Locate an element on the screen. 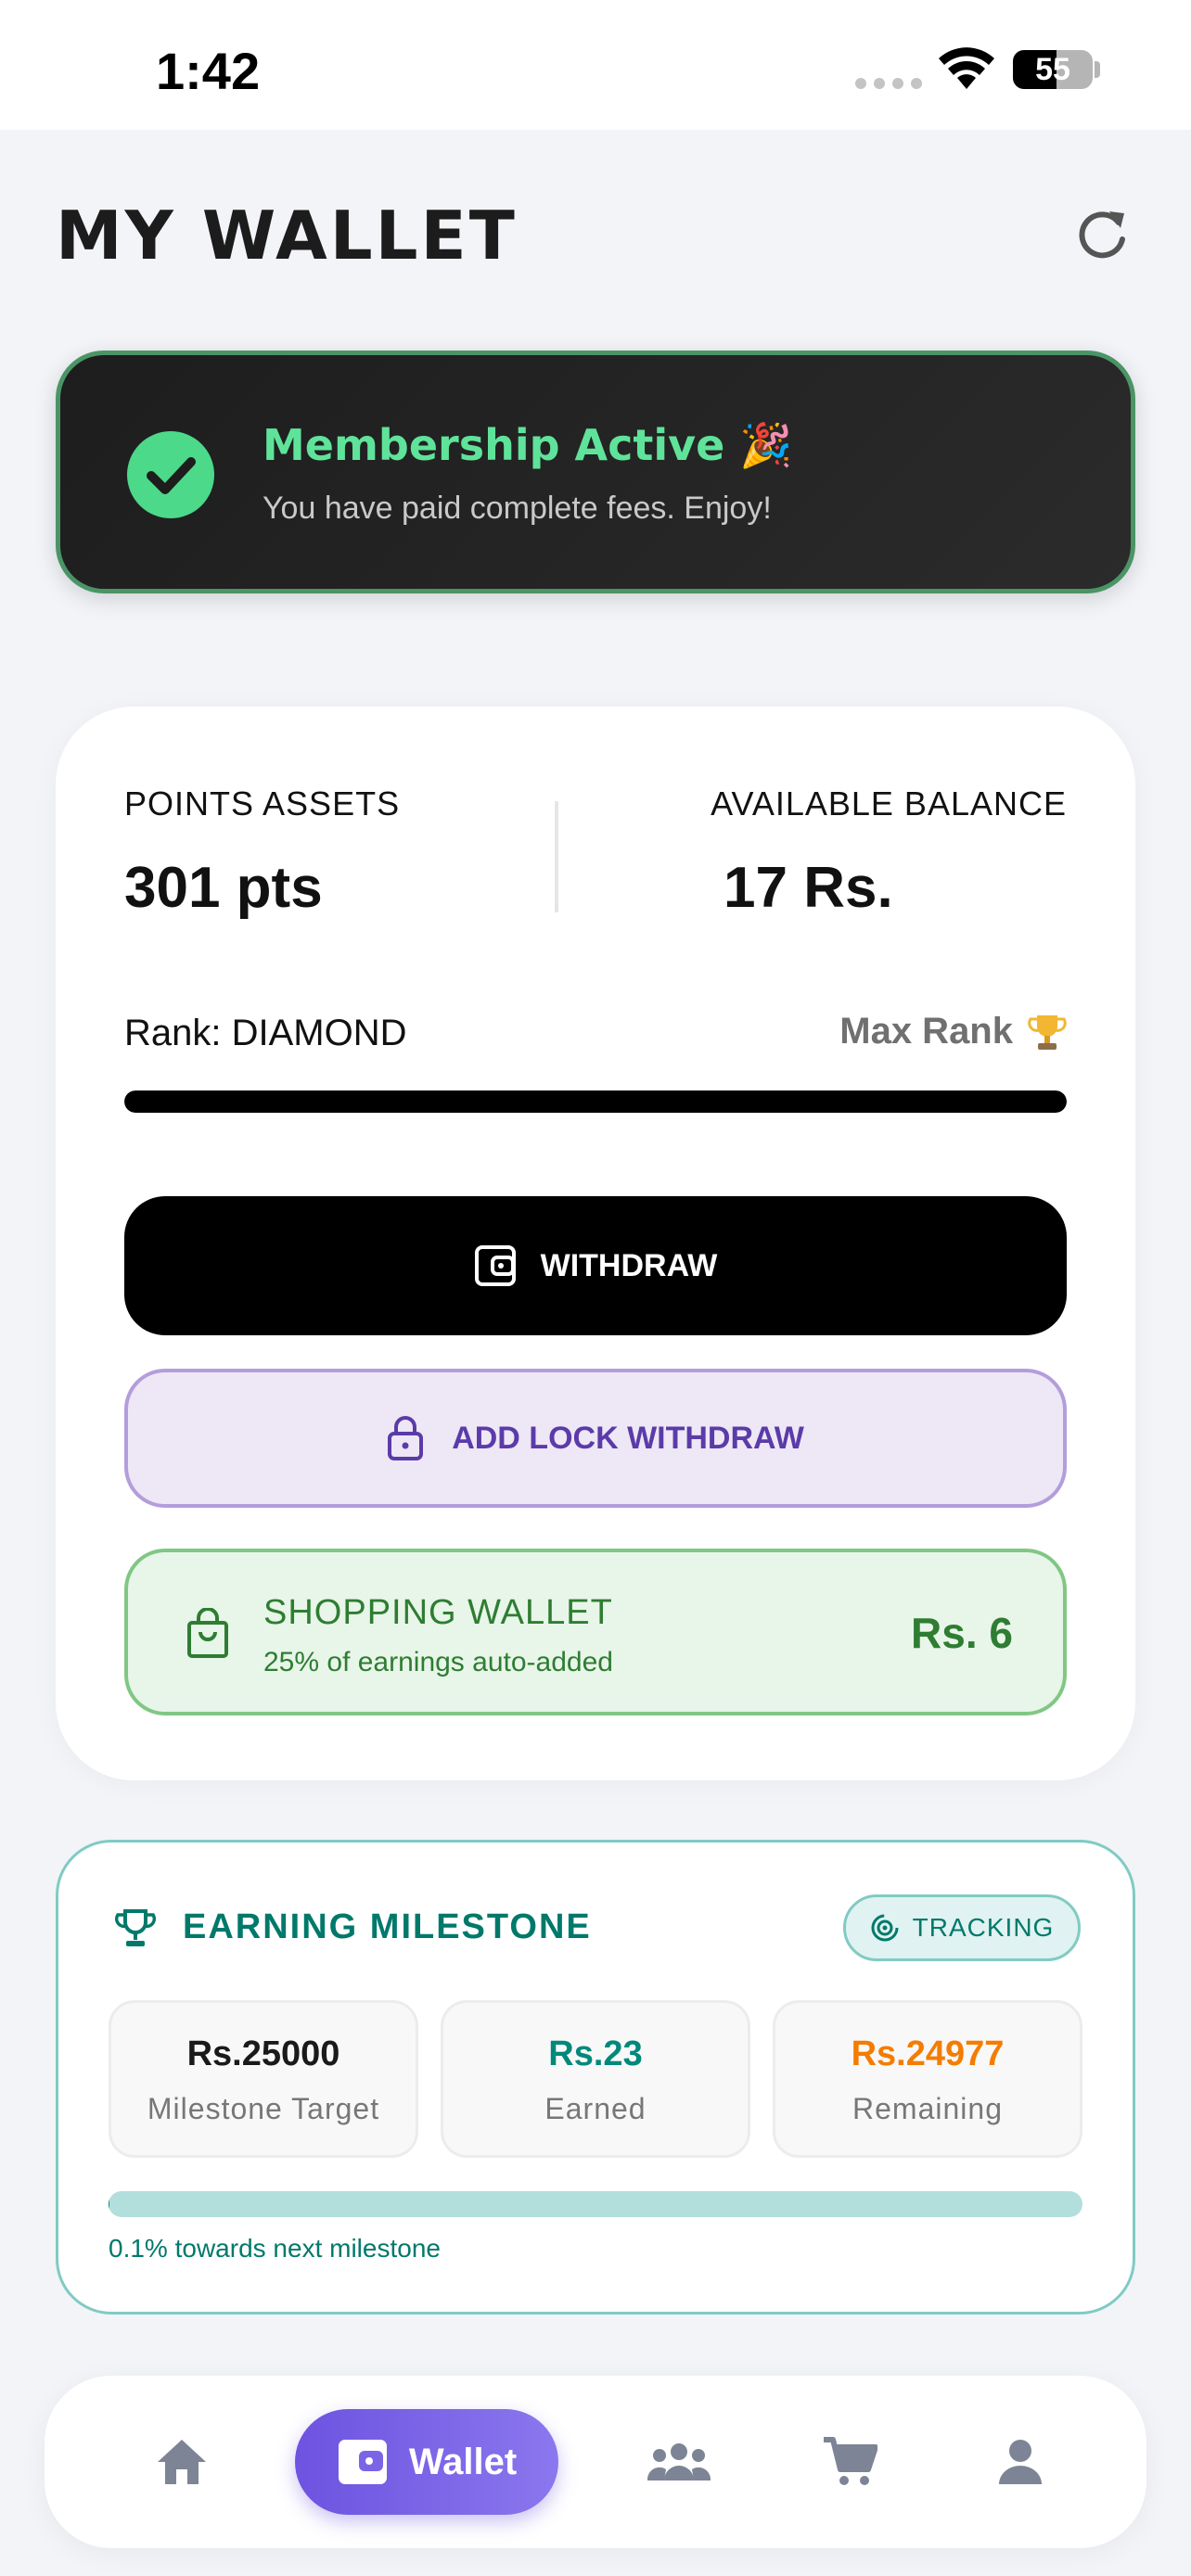  nav-cart is located at coordinates (849, 2462).